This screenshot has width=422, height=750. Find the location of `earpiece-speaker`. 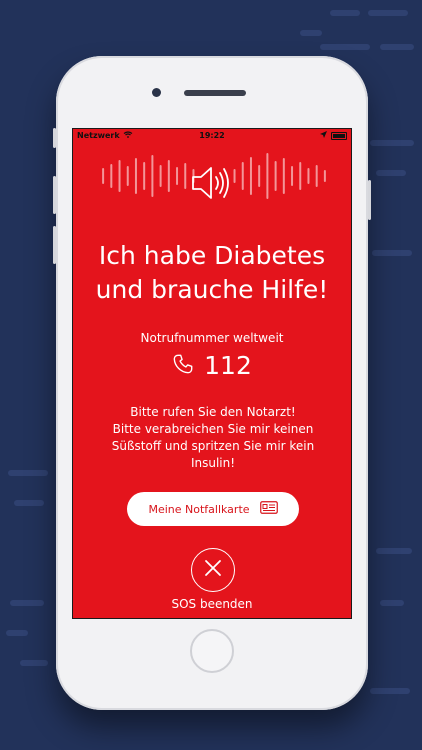

earpiece-speaker is located at coordinates (215, 93).